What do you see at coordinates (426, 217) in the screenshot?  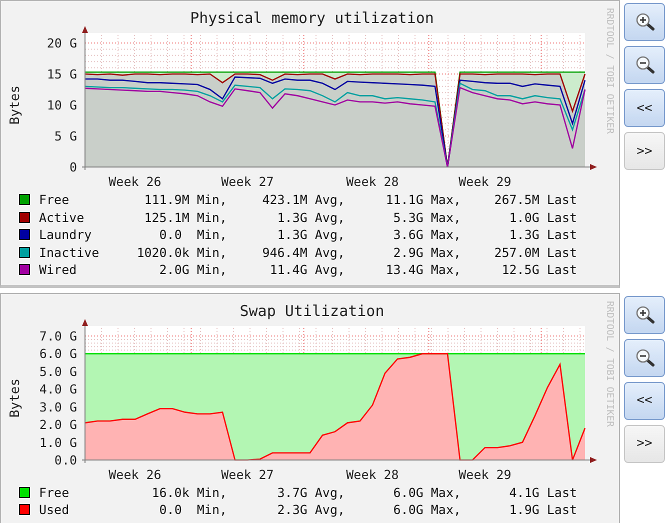 I see `legend-max: 5.3G Max,` at bounding box center [426, 217].